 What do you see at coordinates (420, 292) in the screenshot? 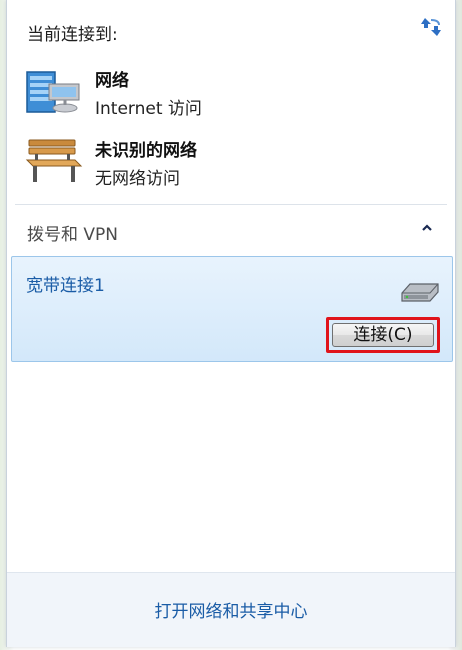
I see `modem-icon` at bounding box center [420, 292].